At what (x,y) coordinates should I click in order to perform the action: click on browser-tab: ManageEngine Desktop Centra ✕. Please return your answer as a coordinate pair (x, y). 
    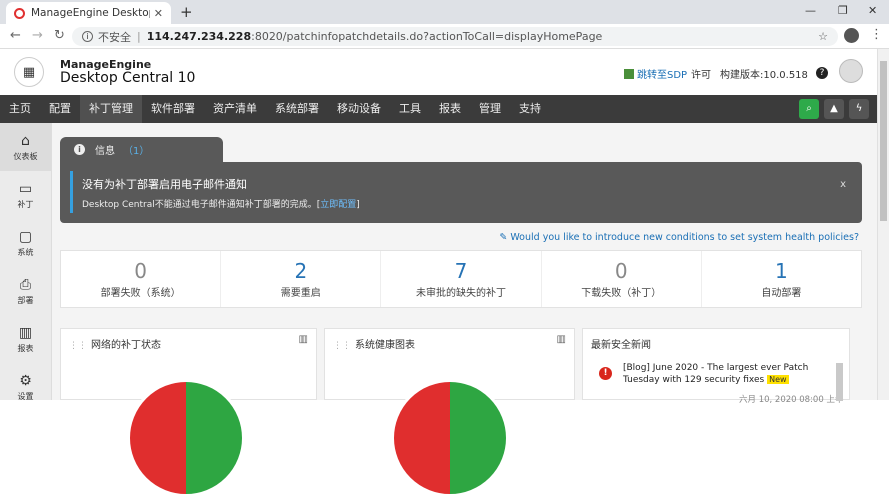
    Looking at the image, I should click on (88, 13).